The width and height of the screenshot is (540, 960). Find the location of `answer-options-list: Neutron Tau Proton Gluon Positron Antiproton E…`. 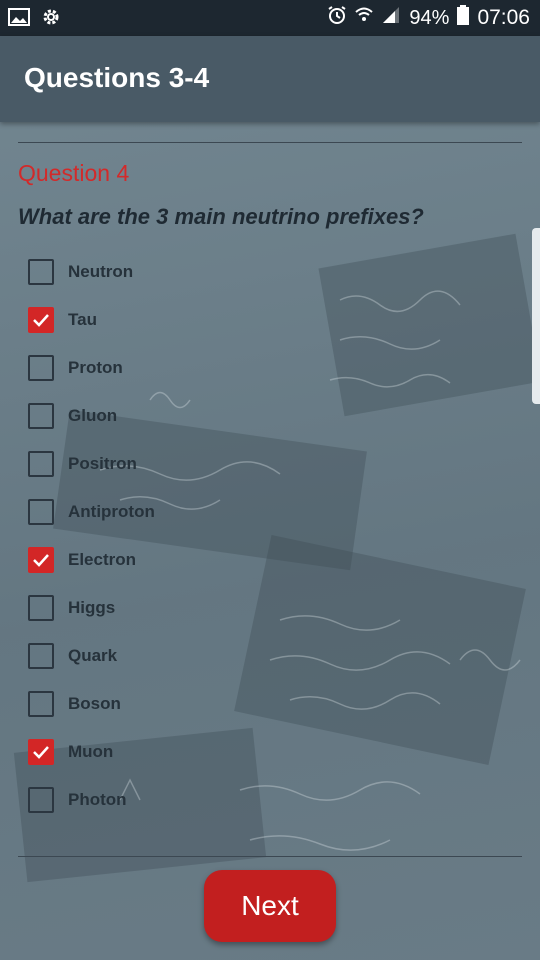

answer-options-list: Neutron Tau Proton Gluon Positron Antiproton E… is located at coordinates (90, 536).